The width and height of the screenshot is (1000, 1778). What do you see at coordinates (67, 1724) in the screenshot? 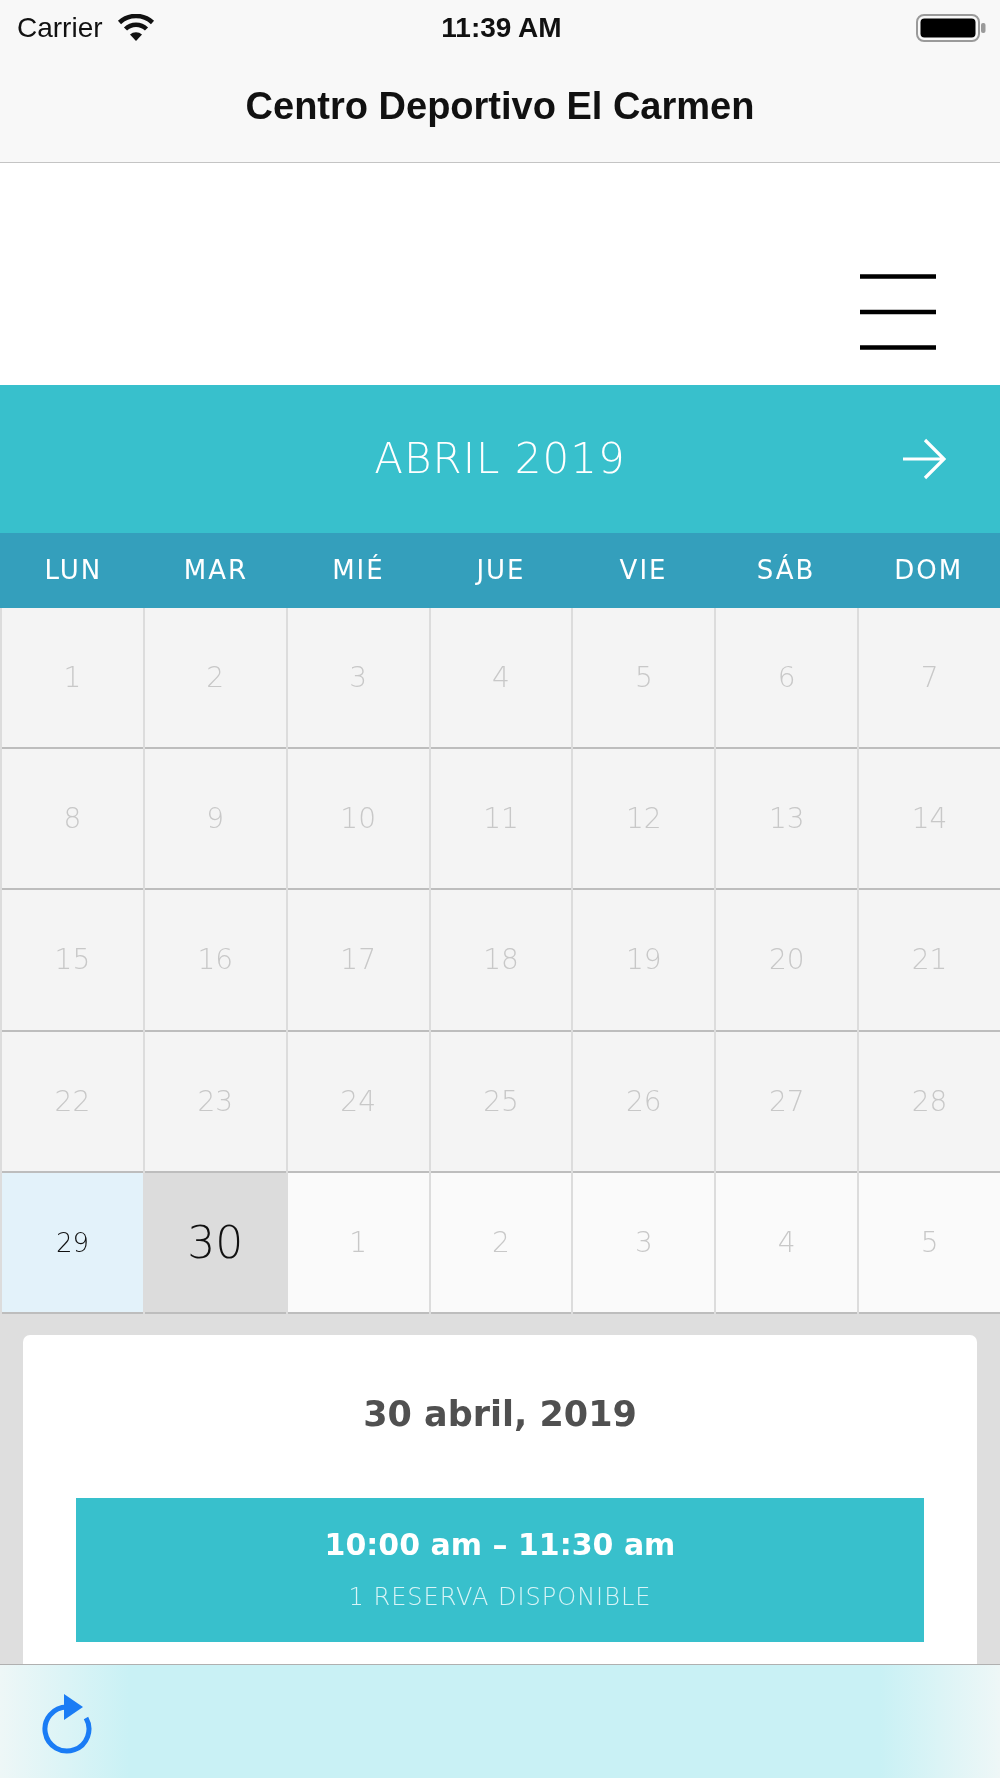
I see `refresh-icon` at bounding box center [67, 1724].